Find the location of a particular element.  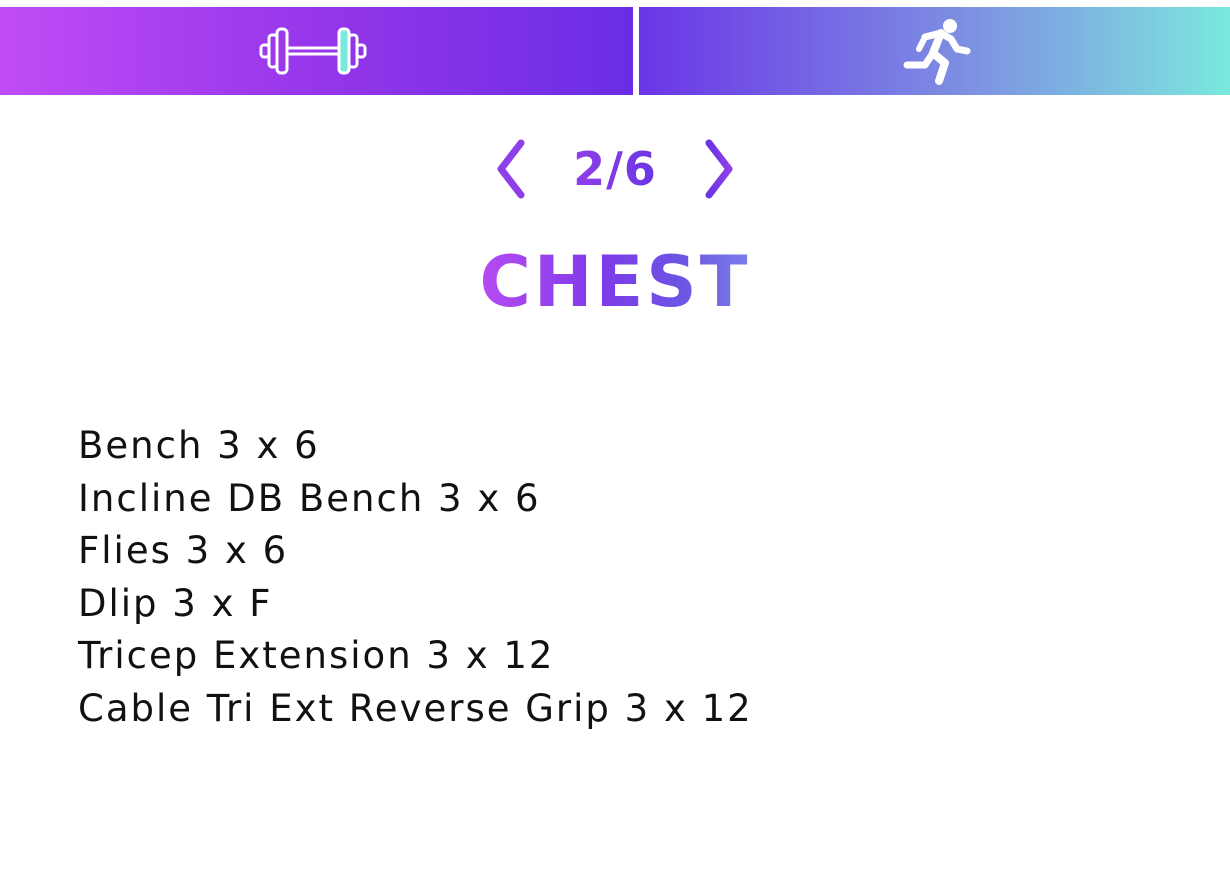

exercise-item: Flies 3 x 6 is located at coordinates (183, 550).